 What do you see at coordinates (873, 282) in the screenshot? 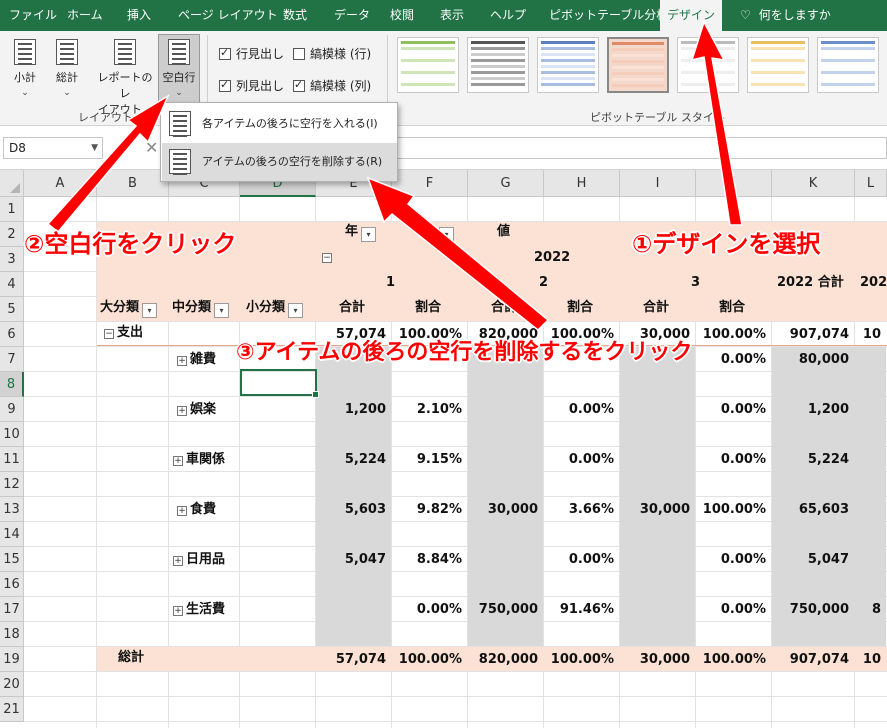
I see `pivot-total-header-cut: 202` at bounding box center [873, 282].